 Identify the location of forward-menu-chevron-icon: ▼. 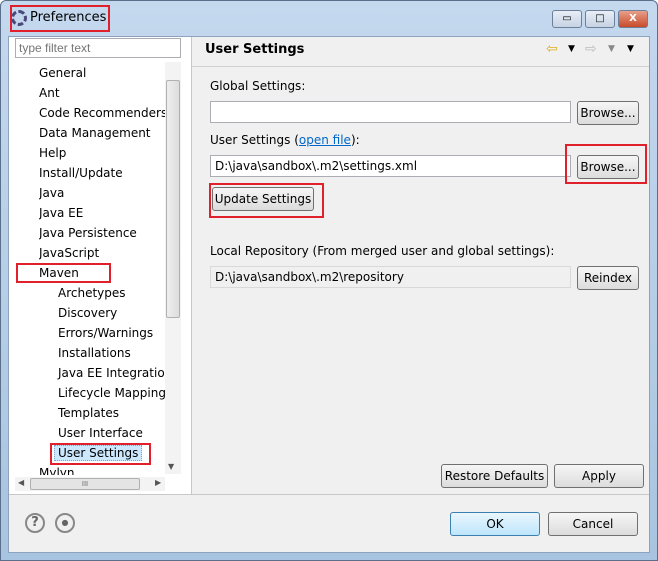
(611, 49).